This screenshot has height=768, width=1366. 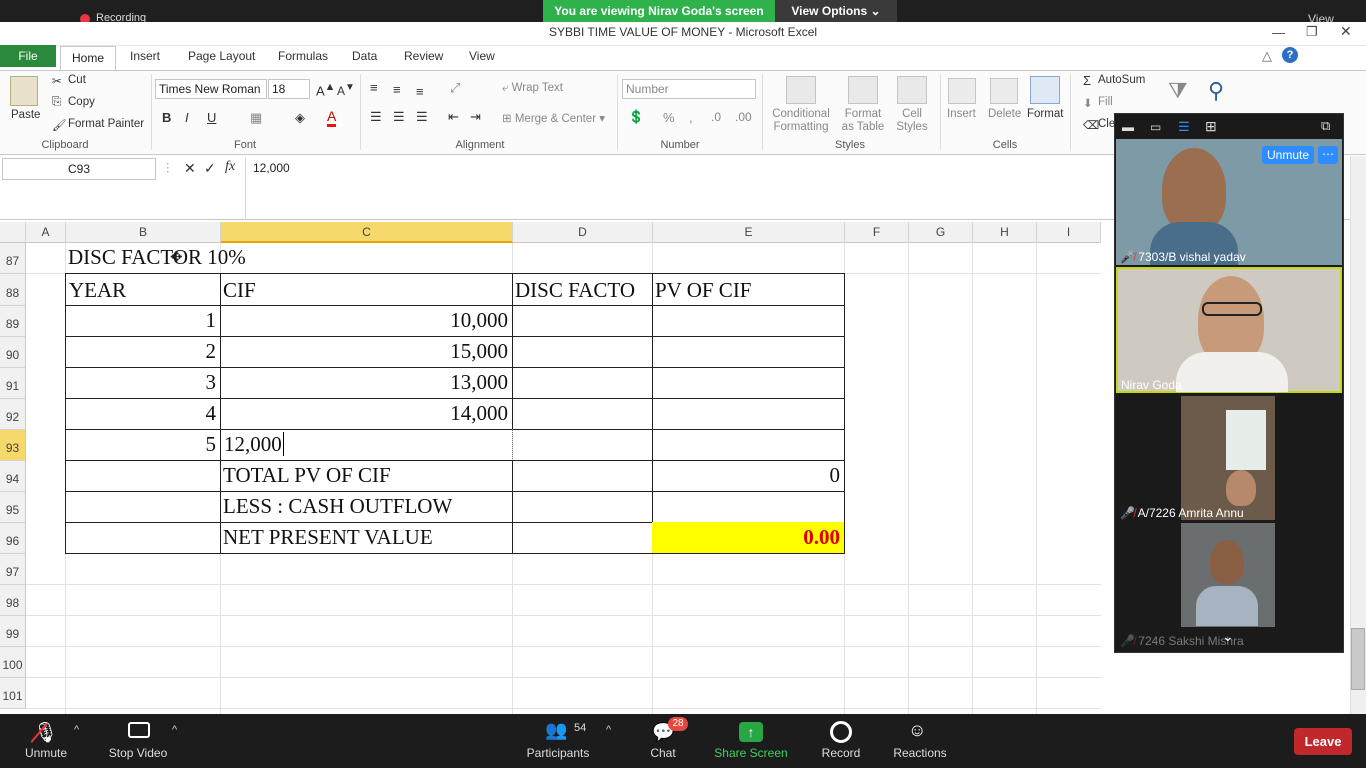 What do you see at coordinates (420, 91) in the screenshot?
I see `align-bottom-icon: ≡` at bounding box center [420, 91].